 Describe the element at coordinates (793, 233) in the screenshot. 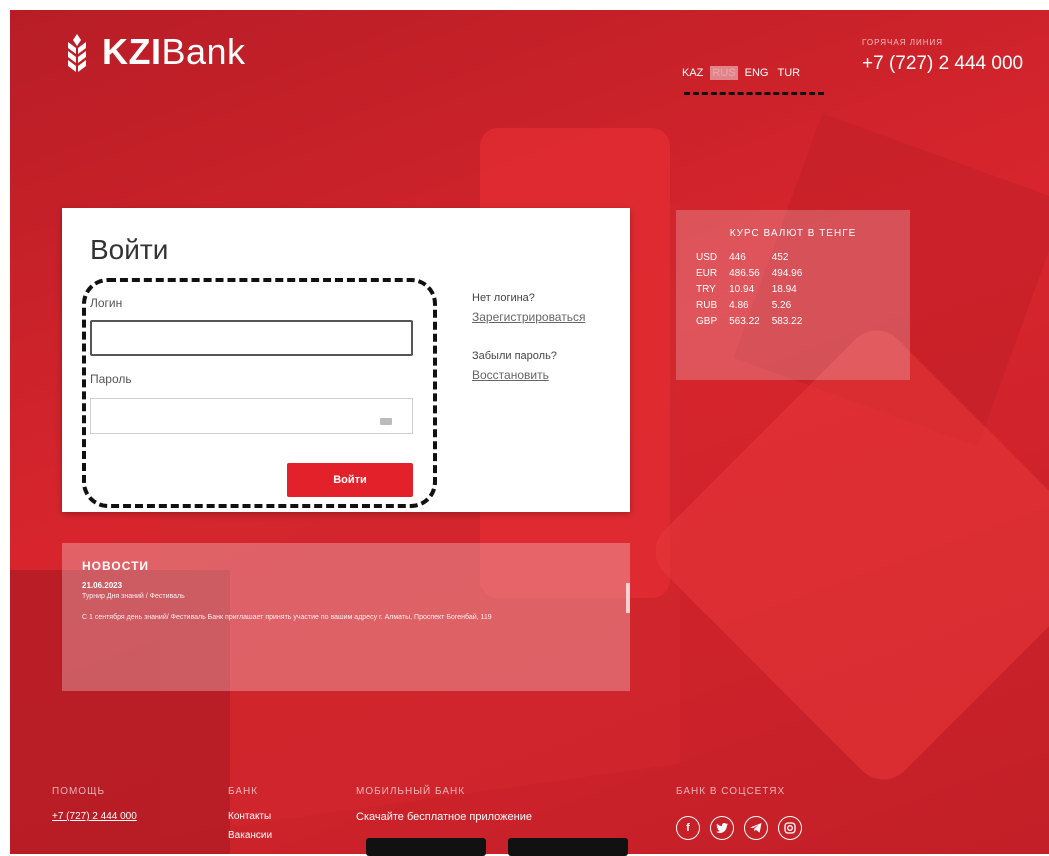

I see `rates-title: КУРС ВАЛЮТ В ТЕНГЕ` at that location.